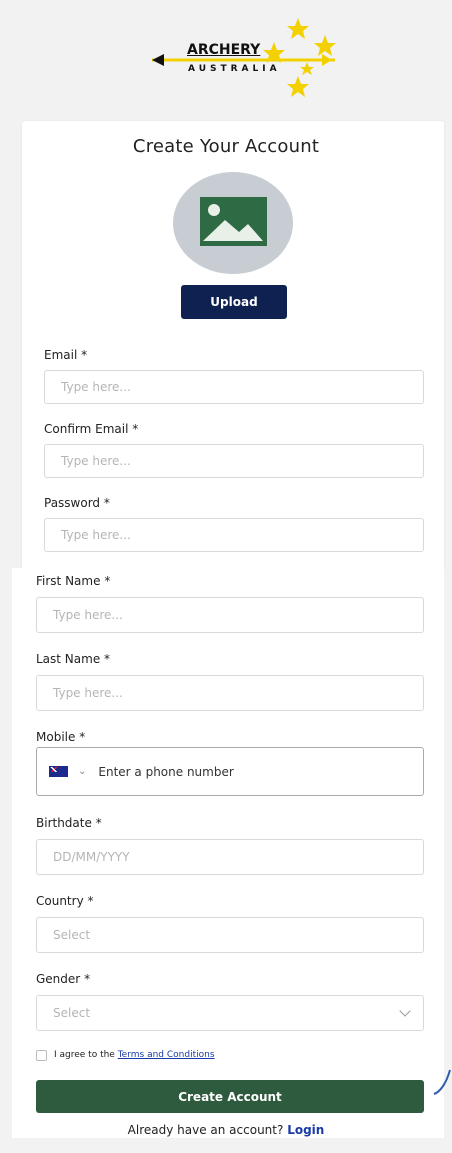  What do you see at coordinates (234, 302) in the screenshot?
I see `upload-button: Upload` at bounding box center [234, 302].